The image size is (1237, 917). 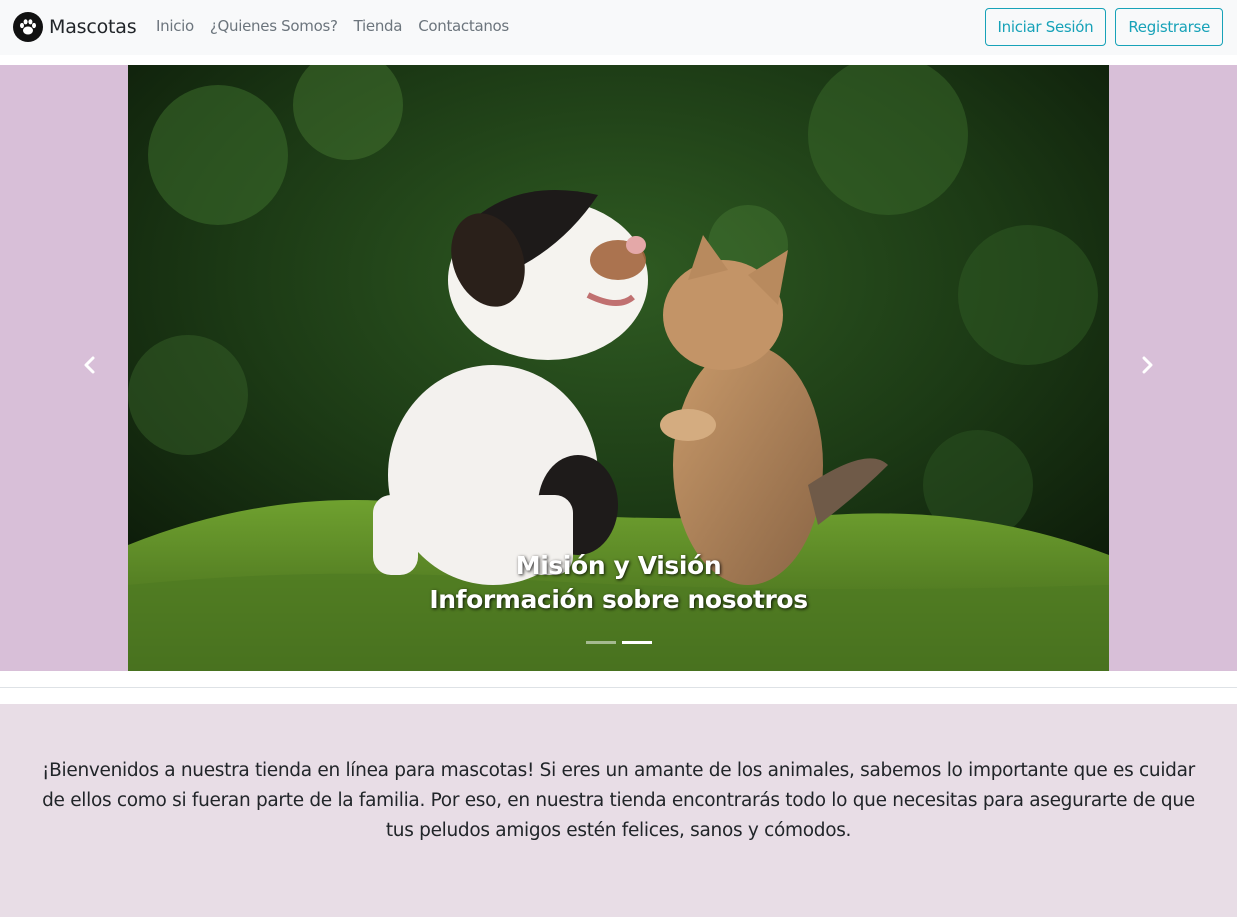 I want to click on carousel-indicators, so click(x=618, y=642).